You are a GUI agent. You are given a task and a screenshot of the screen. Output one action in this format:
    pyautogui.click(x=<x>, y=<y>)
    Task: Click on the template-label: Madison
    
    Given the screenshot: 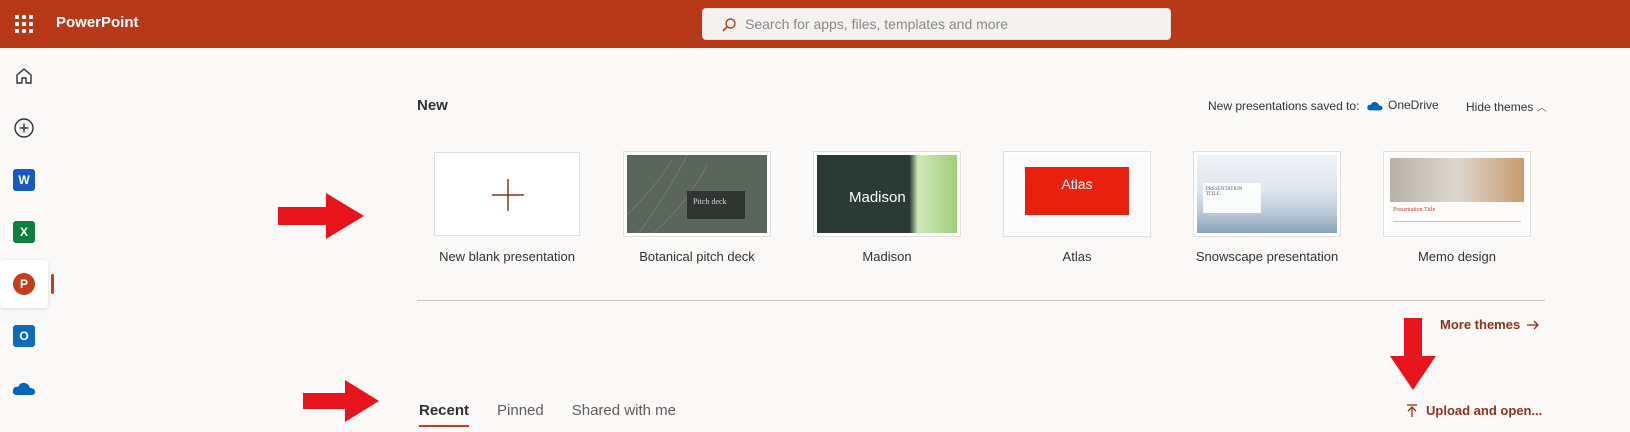 What is the action you would take?
    pyautogui.click(x=887, y=256)
    